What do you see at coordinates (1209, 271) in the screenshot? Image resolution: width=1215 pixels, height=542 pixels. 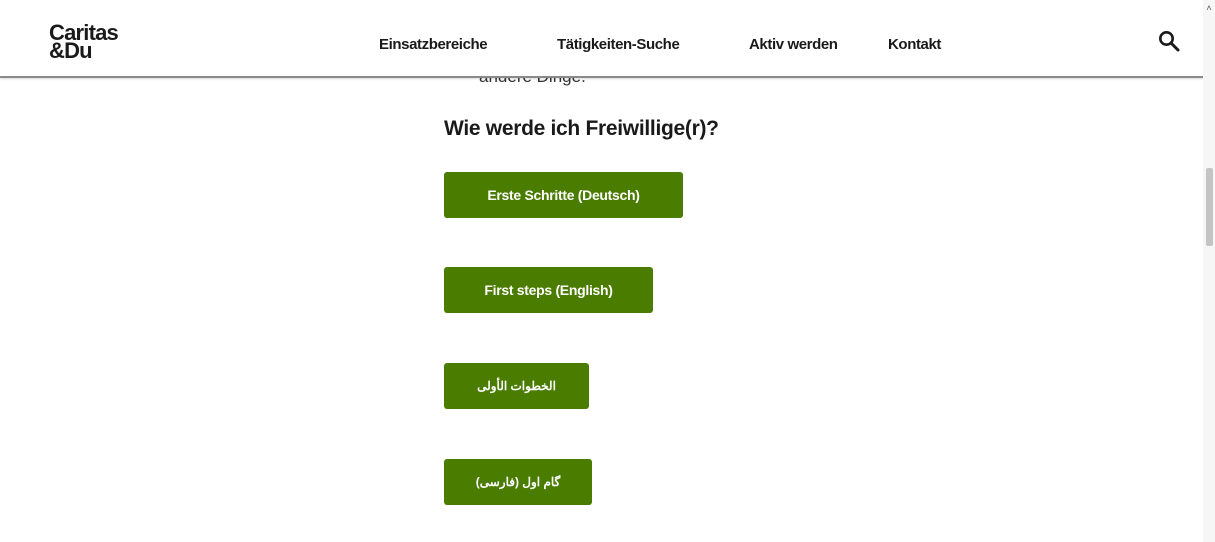 I see `vertical-scrollbar: ˄` at bounding box center [1209, 271].